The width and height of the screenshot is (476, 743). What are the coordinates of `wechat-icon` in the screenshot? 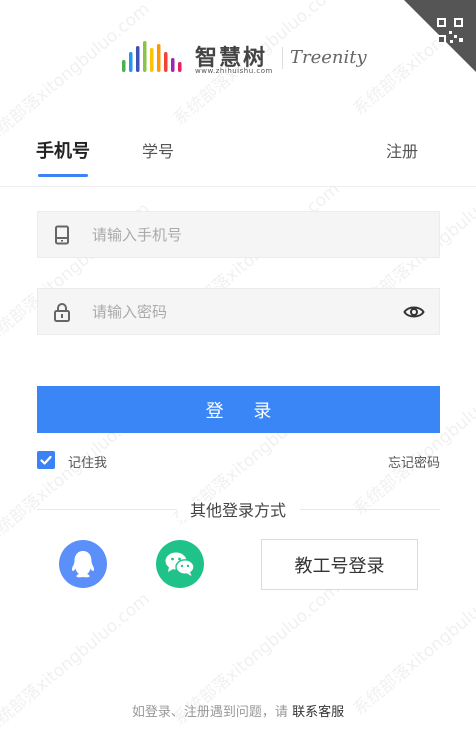 It's located at (180, 564).